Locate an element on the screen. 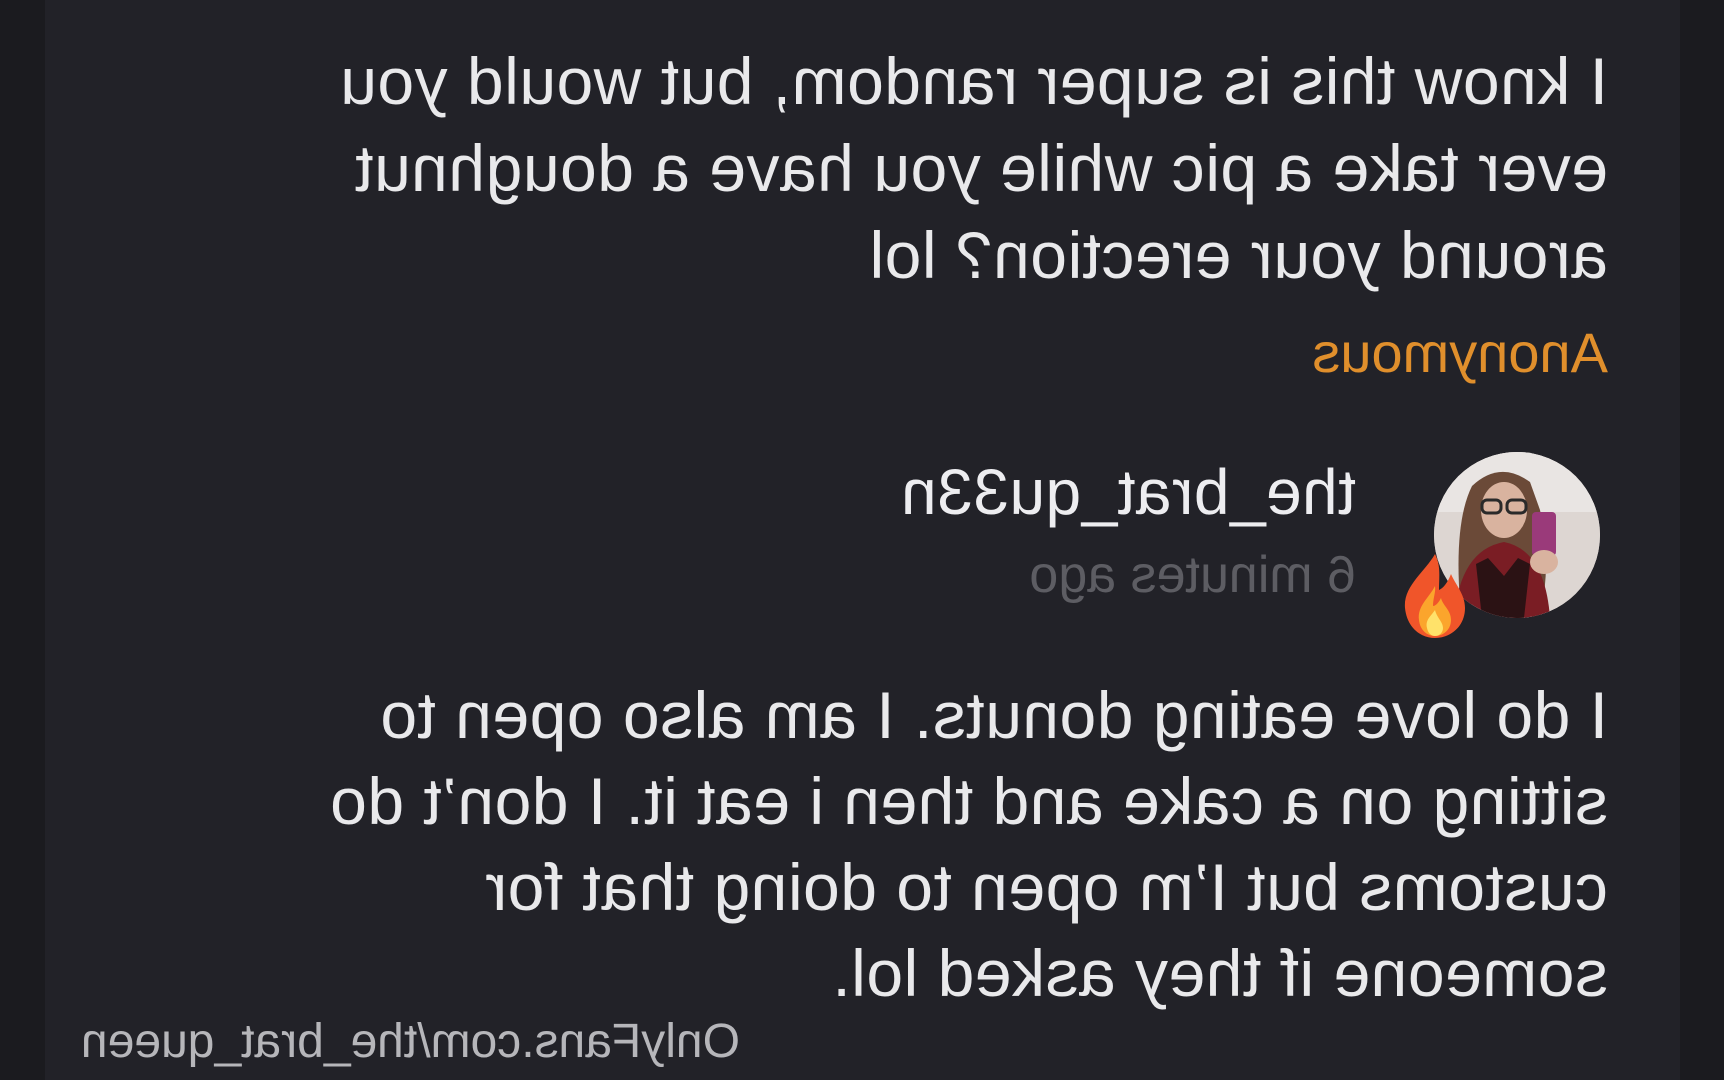  asker-name: Anonymous is located at coordinates (1460, 352).